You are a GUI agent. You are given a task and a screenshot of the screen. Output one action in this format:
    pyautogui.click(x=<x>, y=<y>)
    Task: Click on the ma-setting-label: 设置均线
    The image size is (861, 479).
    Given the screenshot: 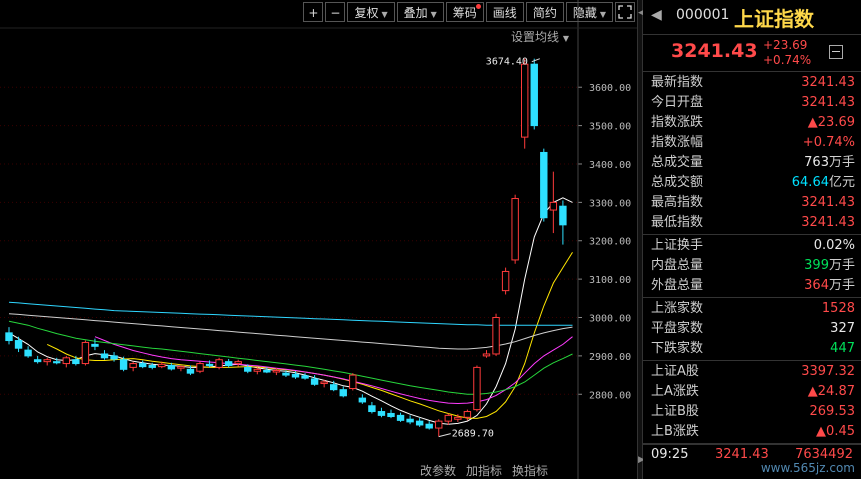 What is the action you would take?
    pyautogui.click(x=535, y=37)
    